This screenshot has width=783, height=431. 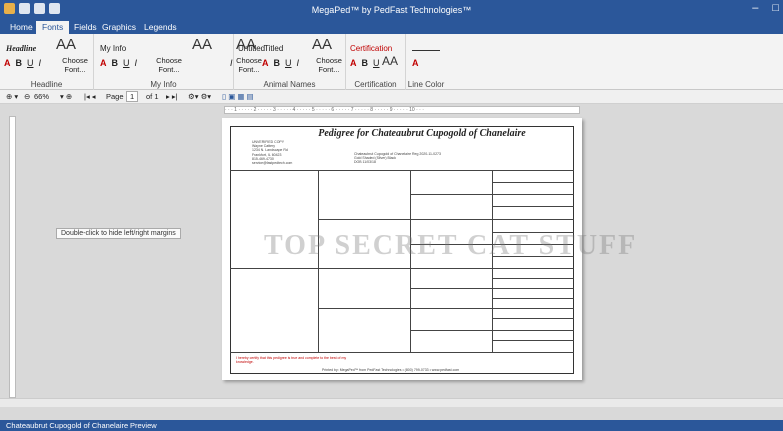 What do you see at coordinates (775, 8) in the screenshot?
I see `maximize-button: □` at bounding box center [775, 8].